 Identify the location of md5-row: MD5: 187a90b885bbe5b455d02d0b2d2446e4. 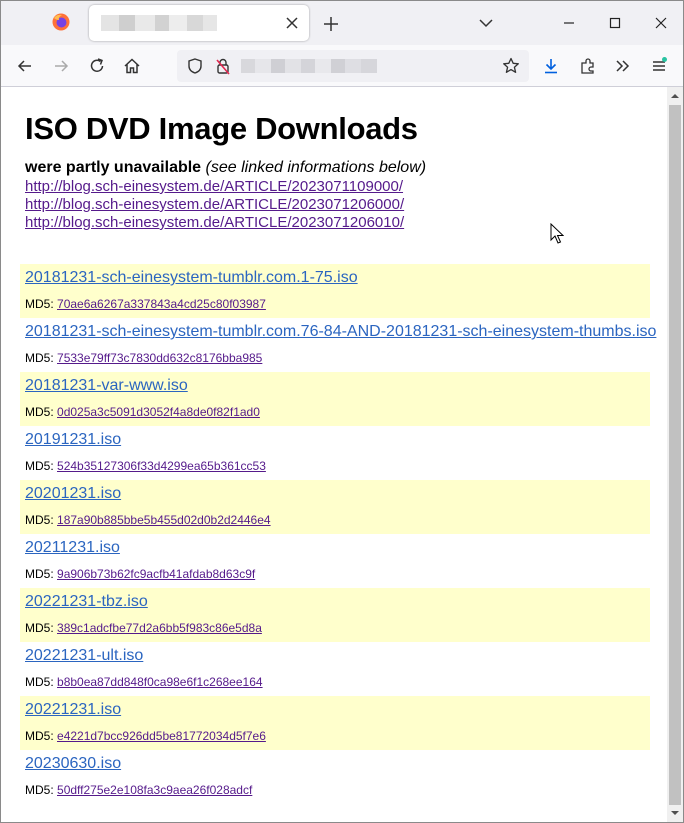
(148, 520).